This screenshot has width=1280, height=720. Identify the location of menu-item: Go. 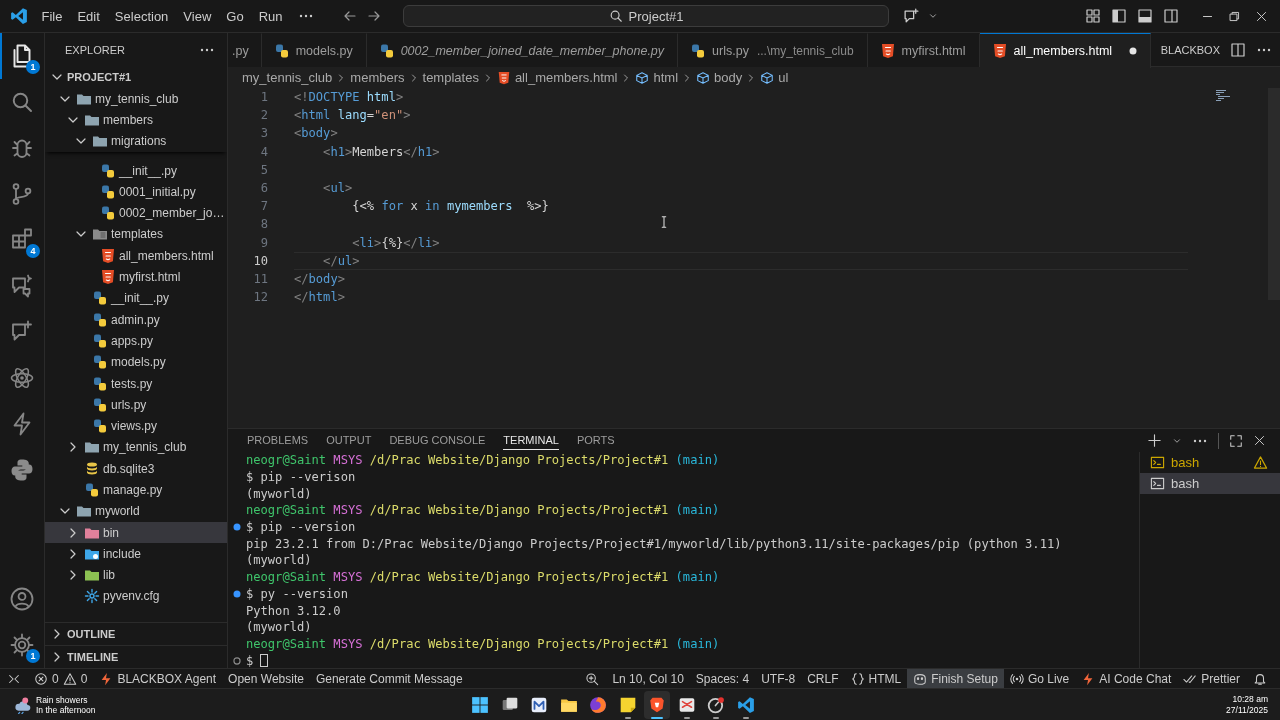
(235, 16).